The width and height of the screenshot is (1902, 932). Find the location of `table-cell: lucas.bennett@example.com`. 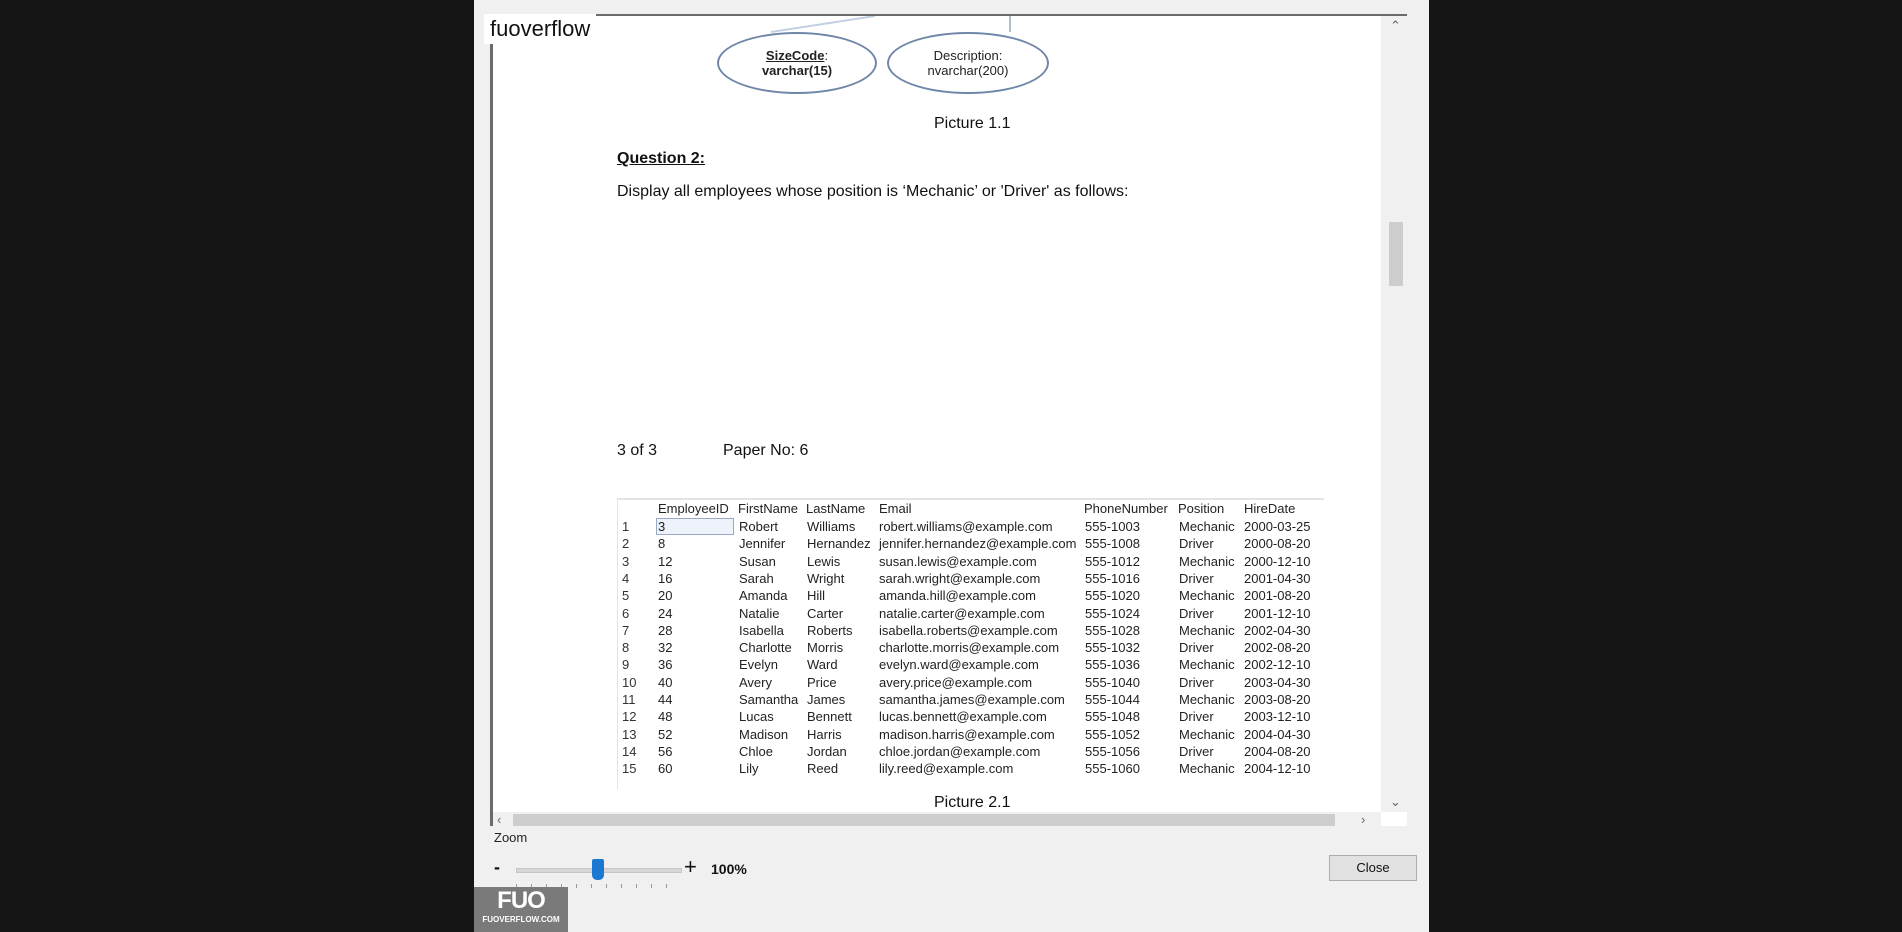

table-cell: lucas.bennett@example.com is located at coordinates (963, 716).